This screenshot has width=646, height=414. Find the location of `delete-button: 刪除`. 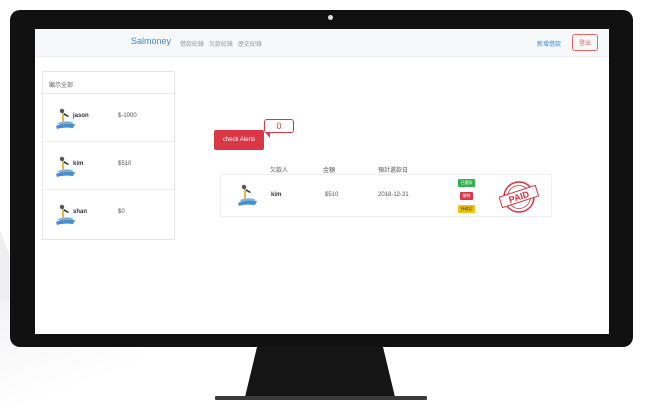

delete-button: 刪除 is located at coordinates (466, 196).